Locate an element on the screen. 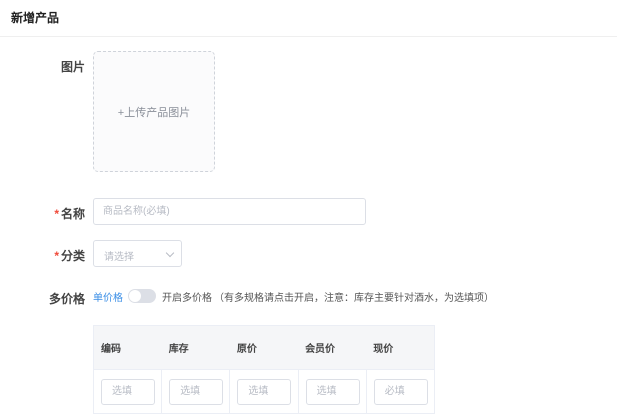 The width and height of the screenshot is (617, 418). column-header-current-price: 现价 is located at coordinates (400, 347).